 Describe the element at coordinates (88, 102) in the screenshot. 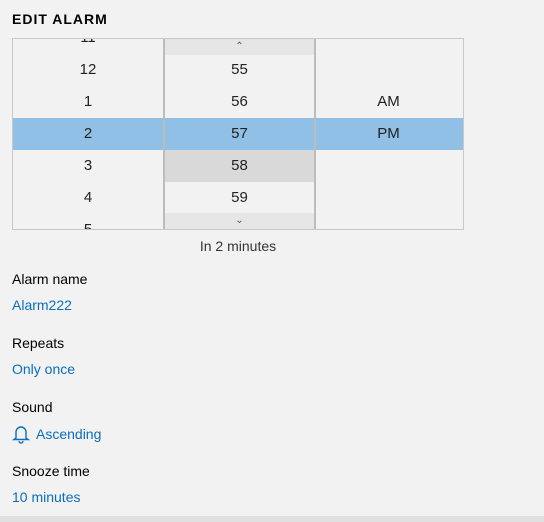

I see `hour-item: 1` at that location.